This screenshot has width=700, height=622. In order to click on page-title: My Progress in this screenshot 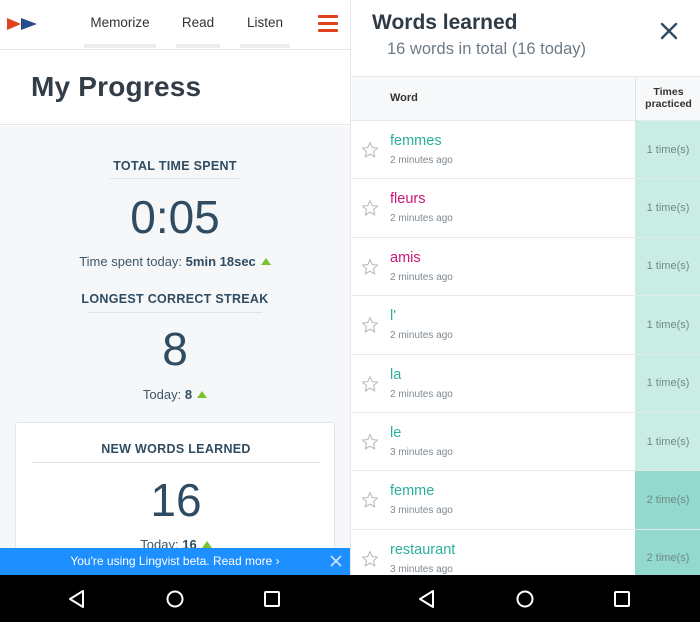, I will do `click(116, 86)`.